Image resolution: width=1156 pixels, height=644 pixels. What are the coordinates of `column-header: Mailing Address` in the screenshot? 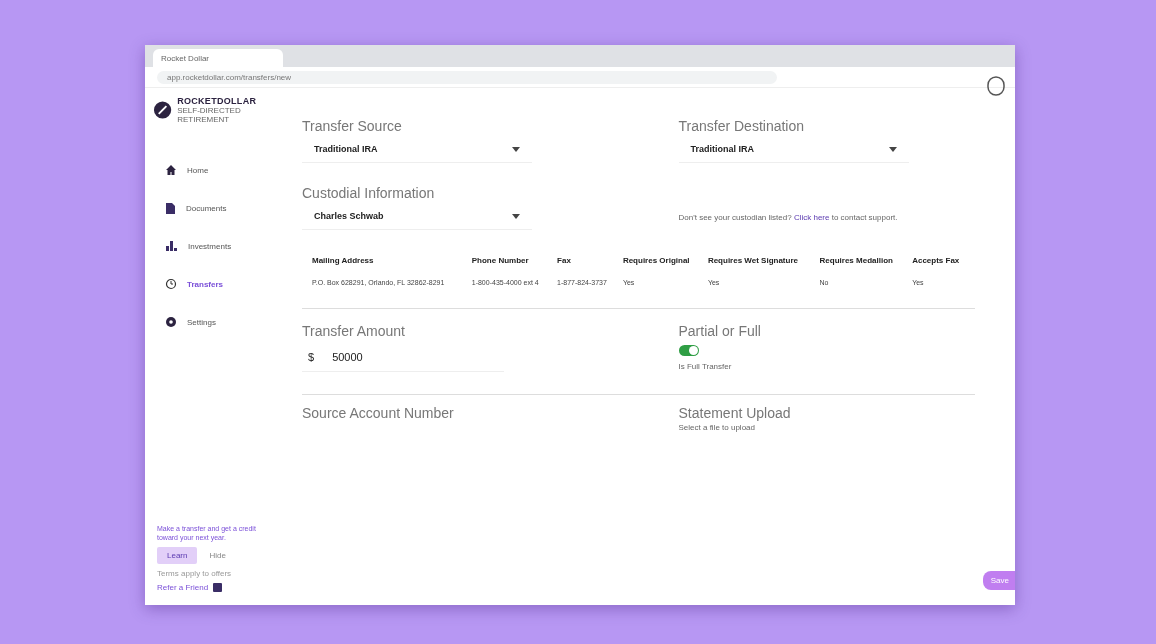 It's located at (392, 263).